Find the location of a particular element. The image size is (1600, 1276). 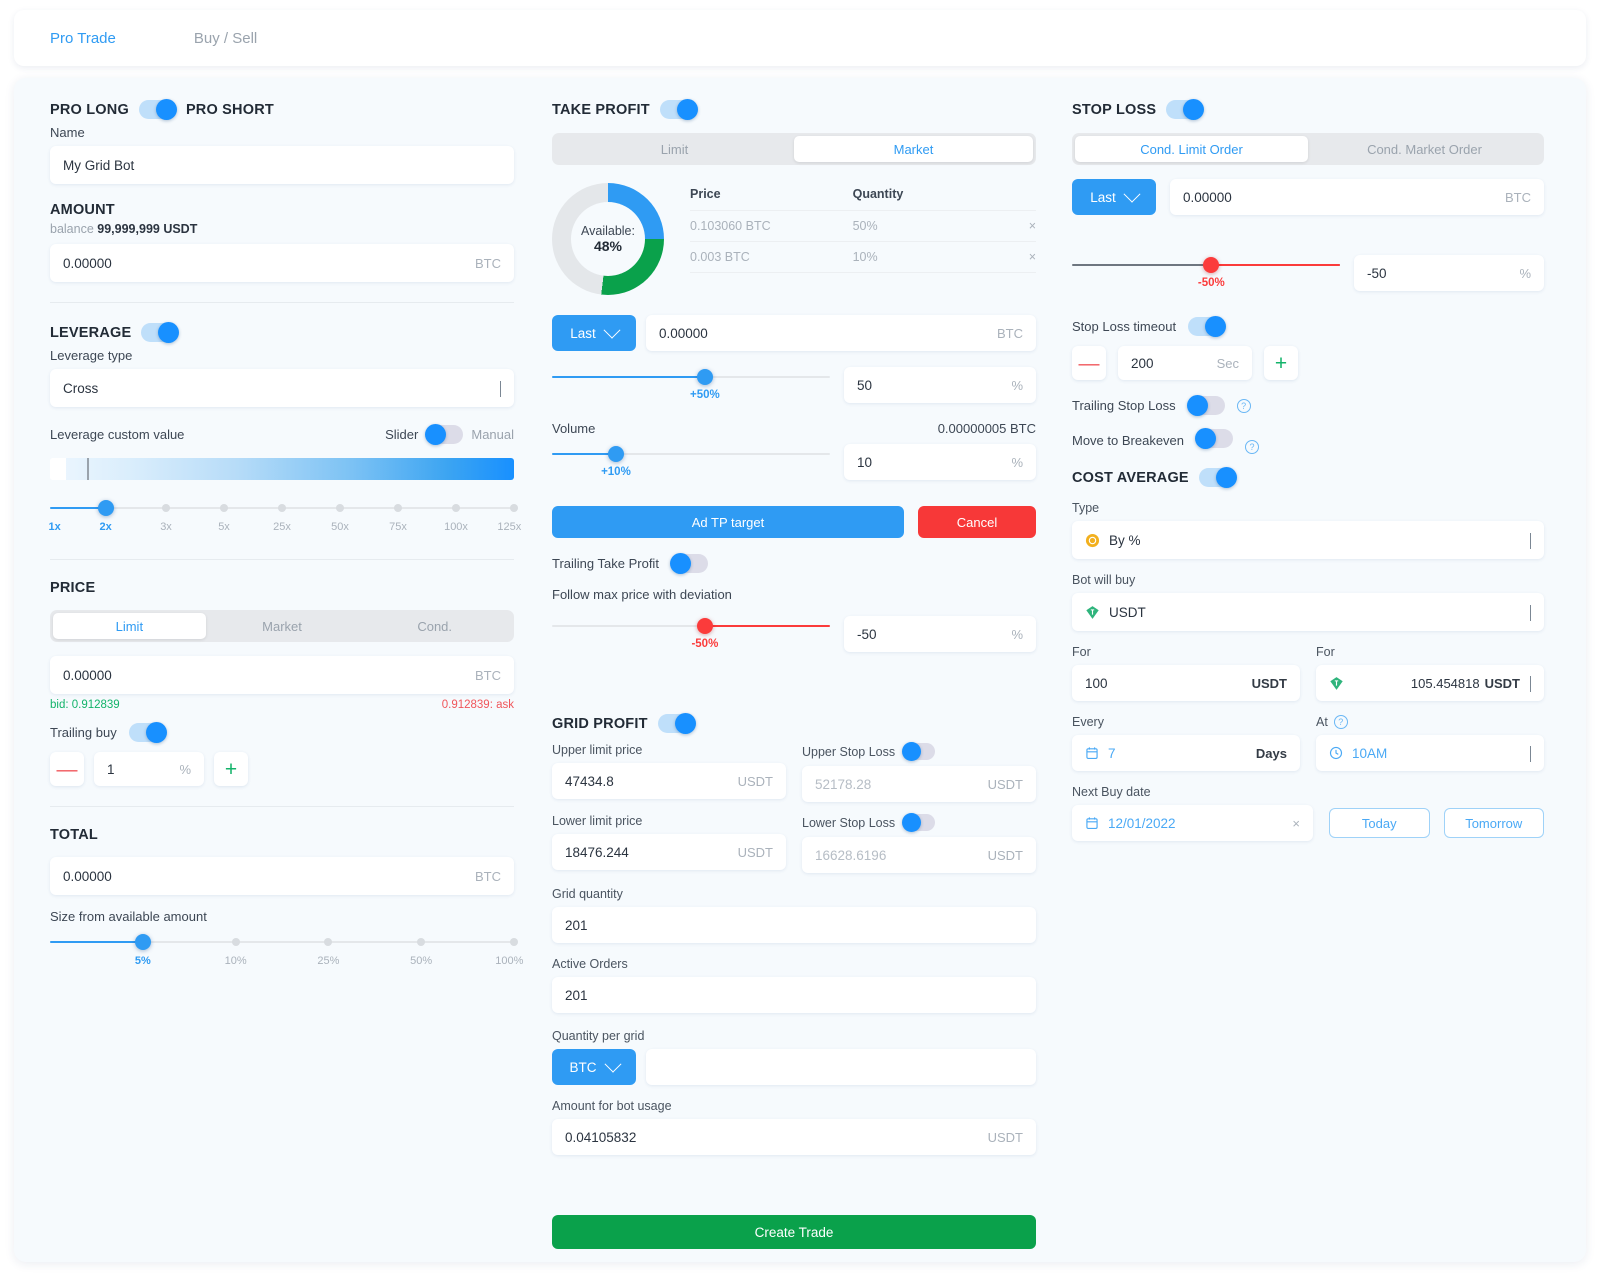

upper-stop-loss-input: 52178.28 USDT is located at coordinates (919, 784).